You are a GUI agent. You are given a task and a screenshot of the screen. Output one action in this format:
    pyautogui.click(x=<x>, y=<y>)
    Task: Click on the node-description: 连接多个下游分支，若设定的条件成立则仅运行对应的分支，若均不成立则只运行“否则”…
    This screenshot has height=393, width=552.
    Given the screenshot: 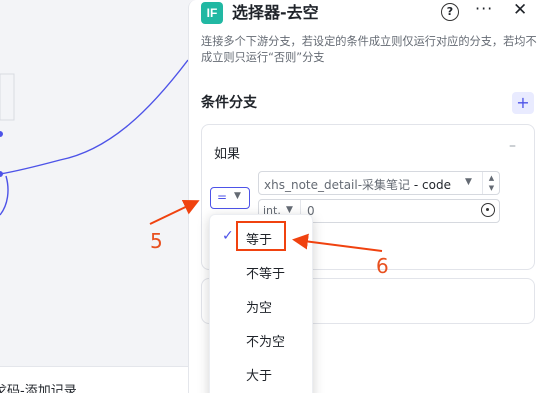 What is the action you would take?
    pyautogui.click(x=369, y=49)
    